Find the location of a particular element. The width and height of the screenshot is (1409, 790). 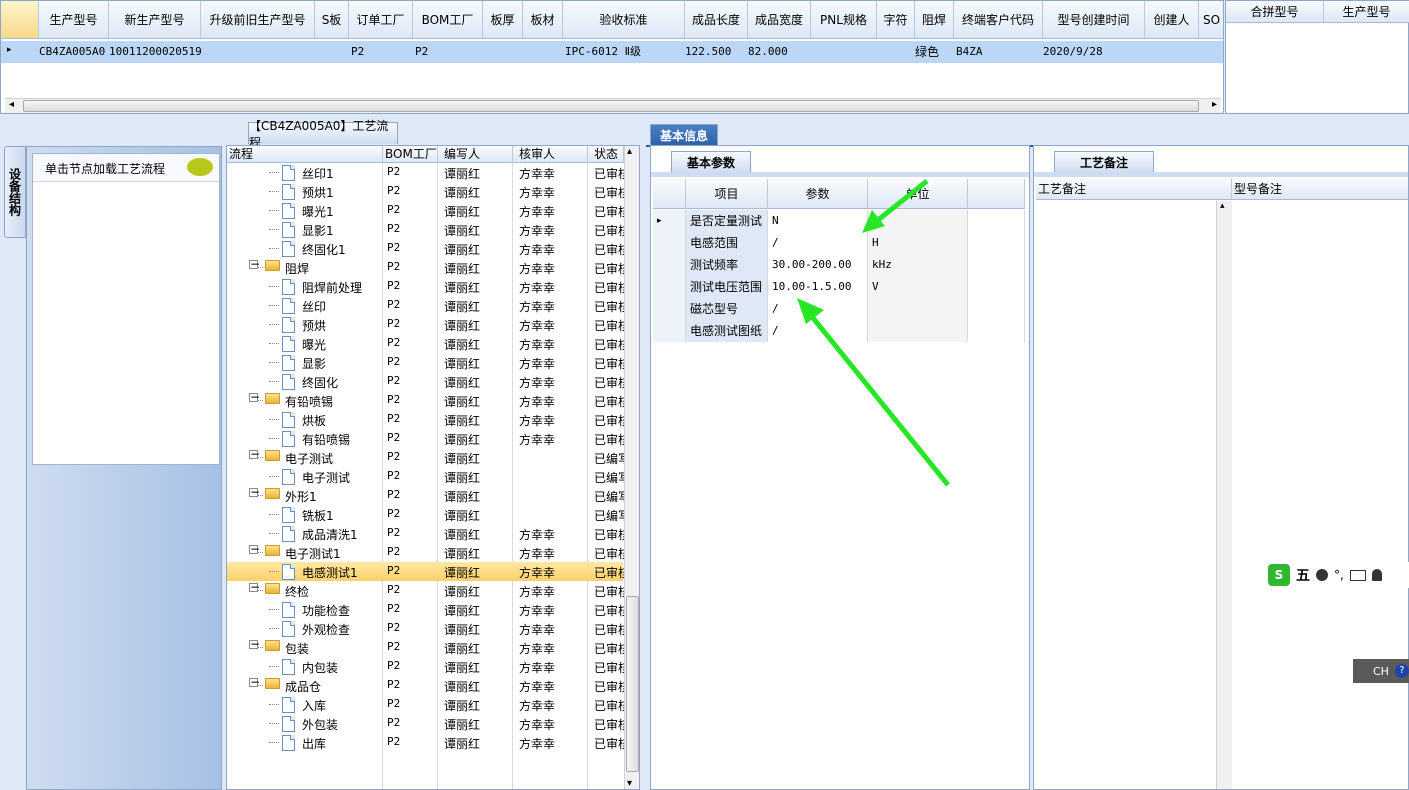

tree-row: 终固化 P2 谭丽红 方幸幸 已审核 is located at coordinates (428, 381).